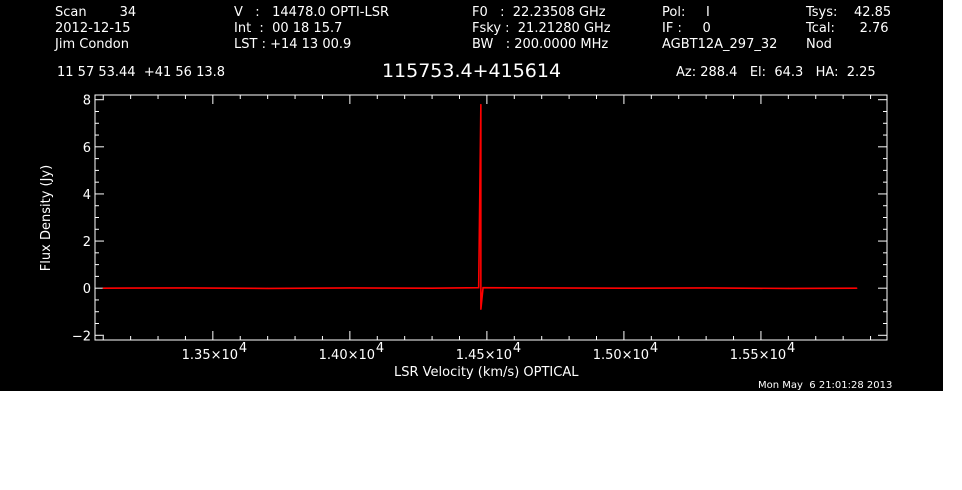 This screenshot has height=490, width=962. What do you see at coordinates (347, 355) in the screenshot?
I see `x-tick-label: 1.40×10` at bounding box center [347, 355].